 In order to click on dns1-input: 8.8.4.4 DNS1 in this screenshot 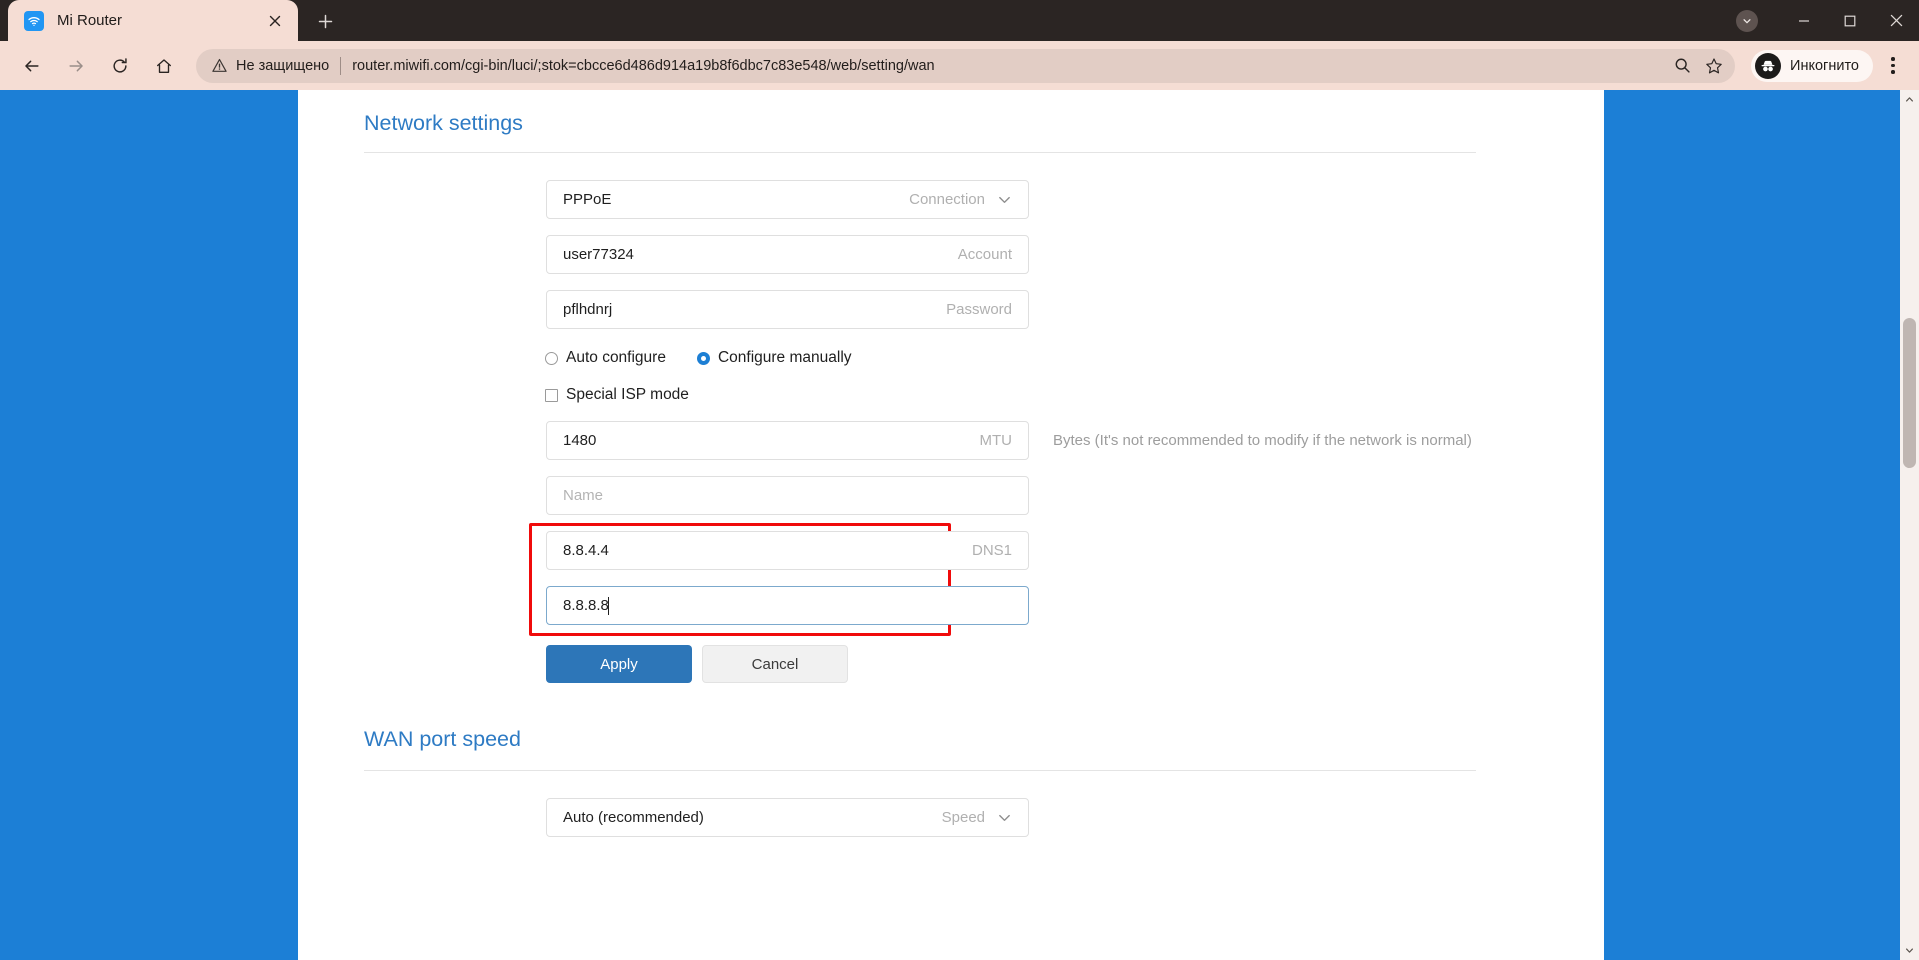, I will do `click(787, 550)`.